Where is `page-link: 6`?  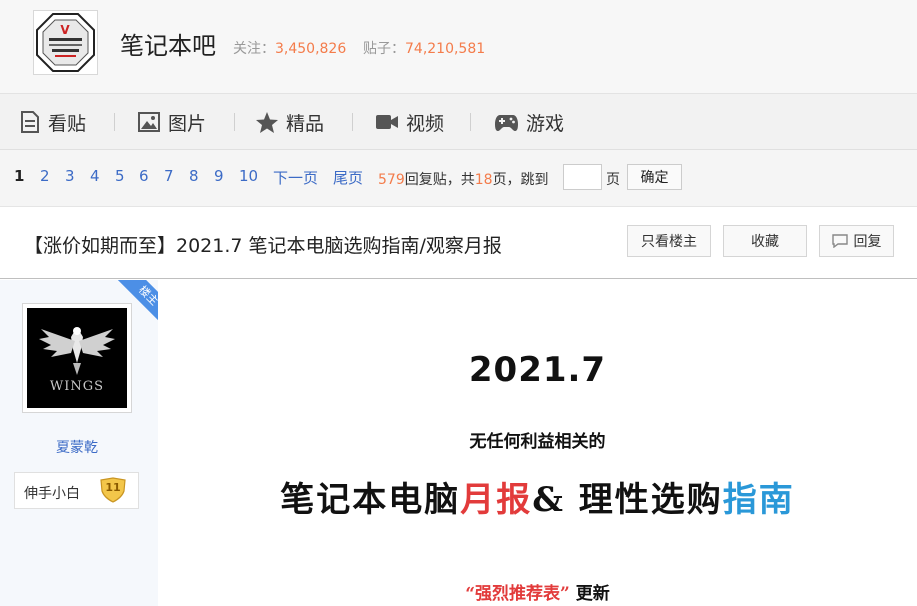 page-link: 6 is located at coordinates (144, 176).